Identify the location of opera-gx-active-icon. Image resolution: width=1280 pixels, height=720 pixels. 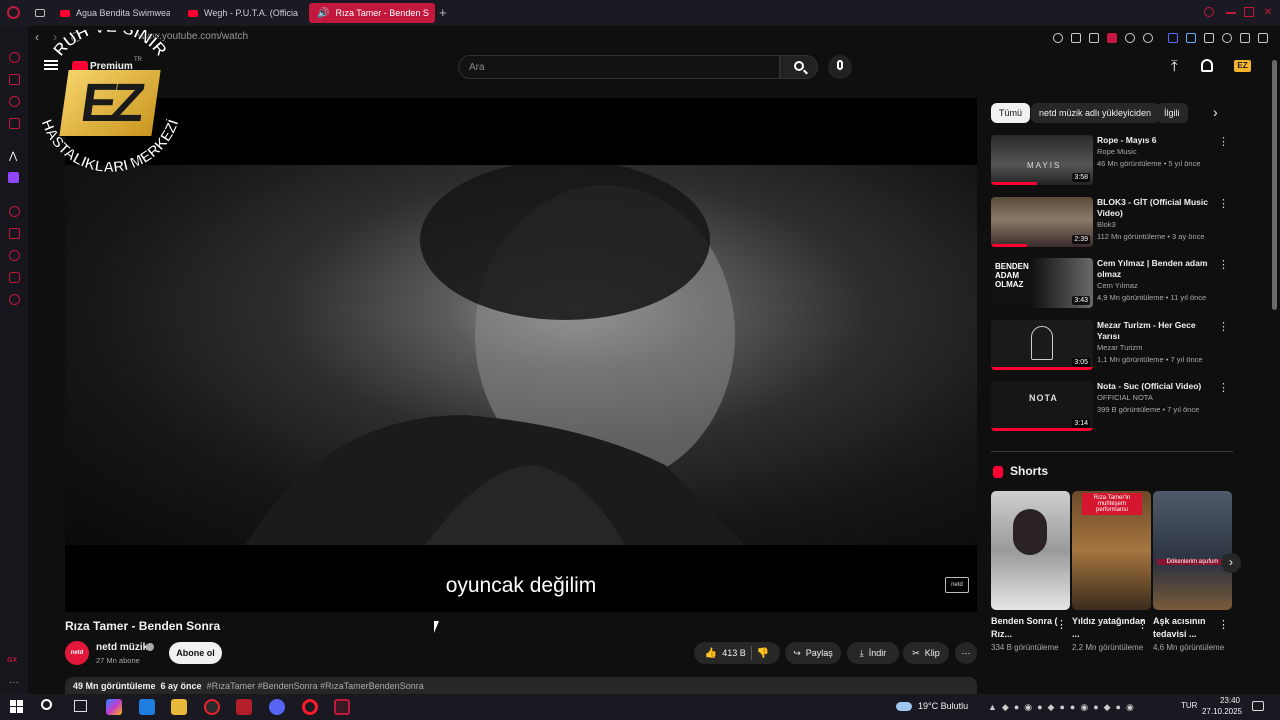
(342, 707).